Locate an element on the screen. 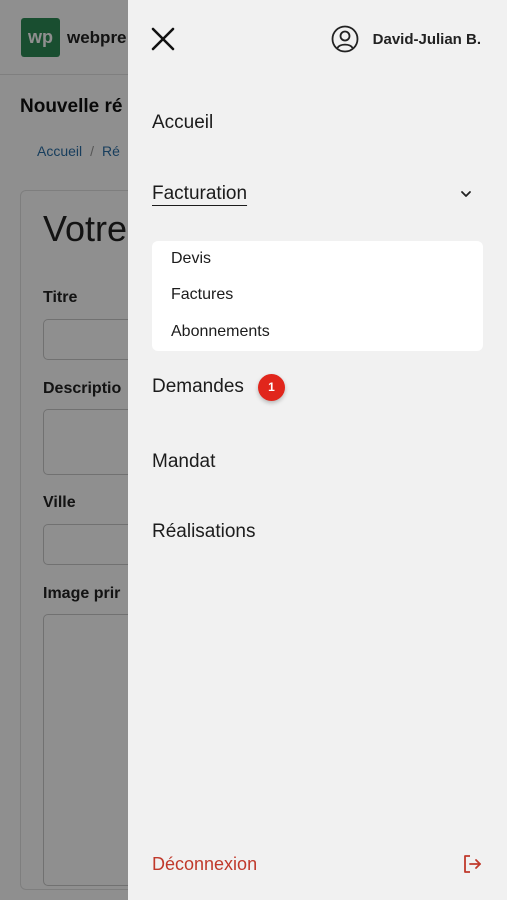 The width and height of the screenshot is (507, 900). nav-item-facturation: Facturation is located at coordinates (199, 194).